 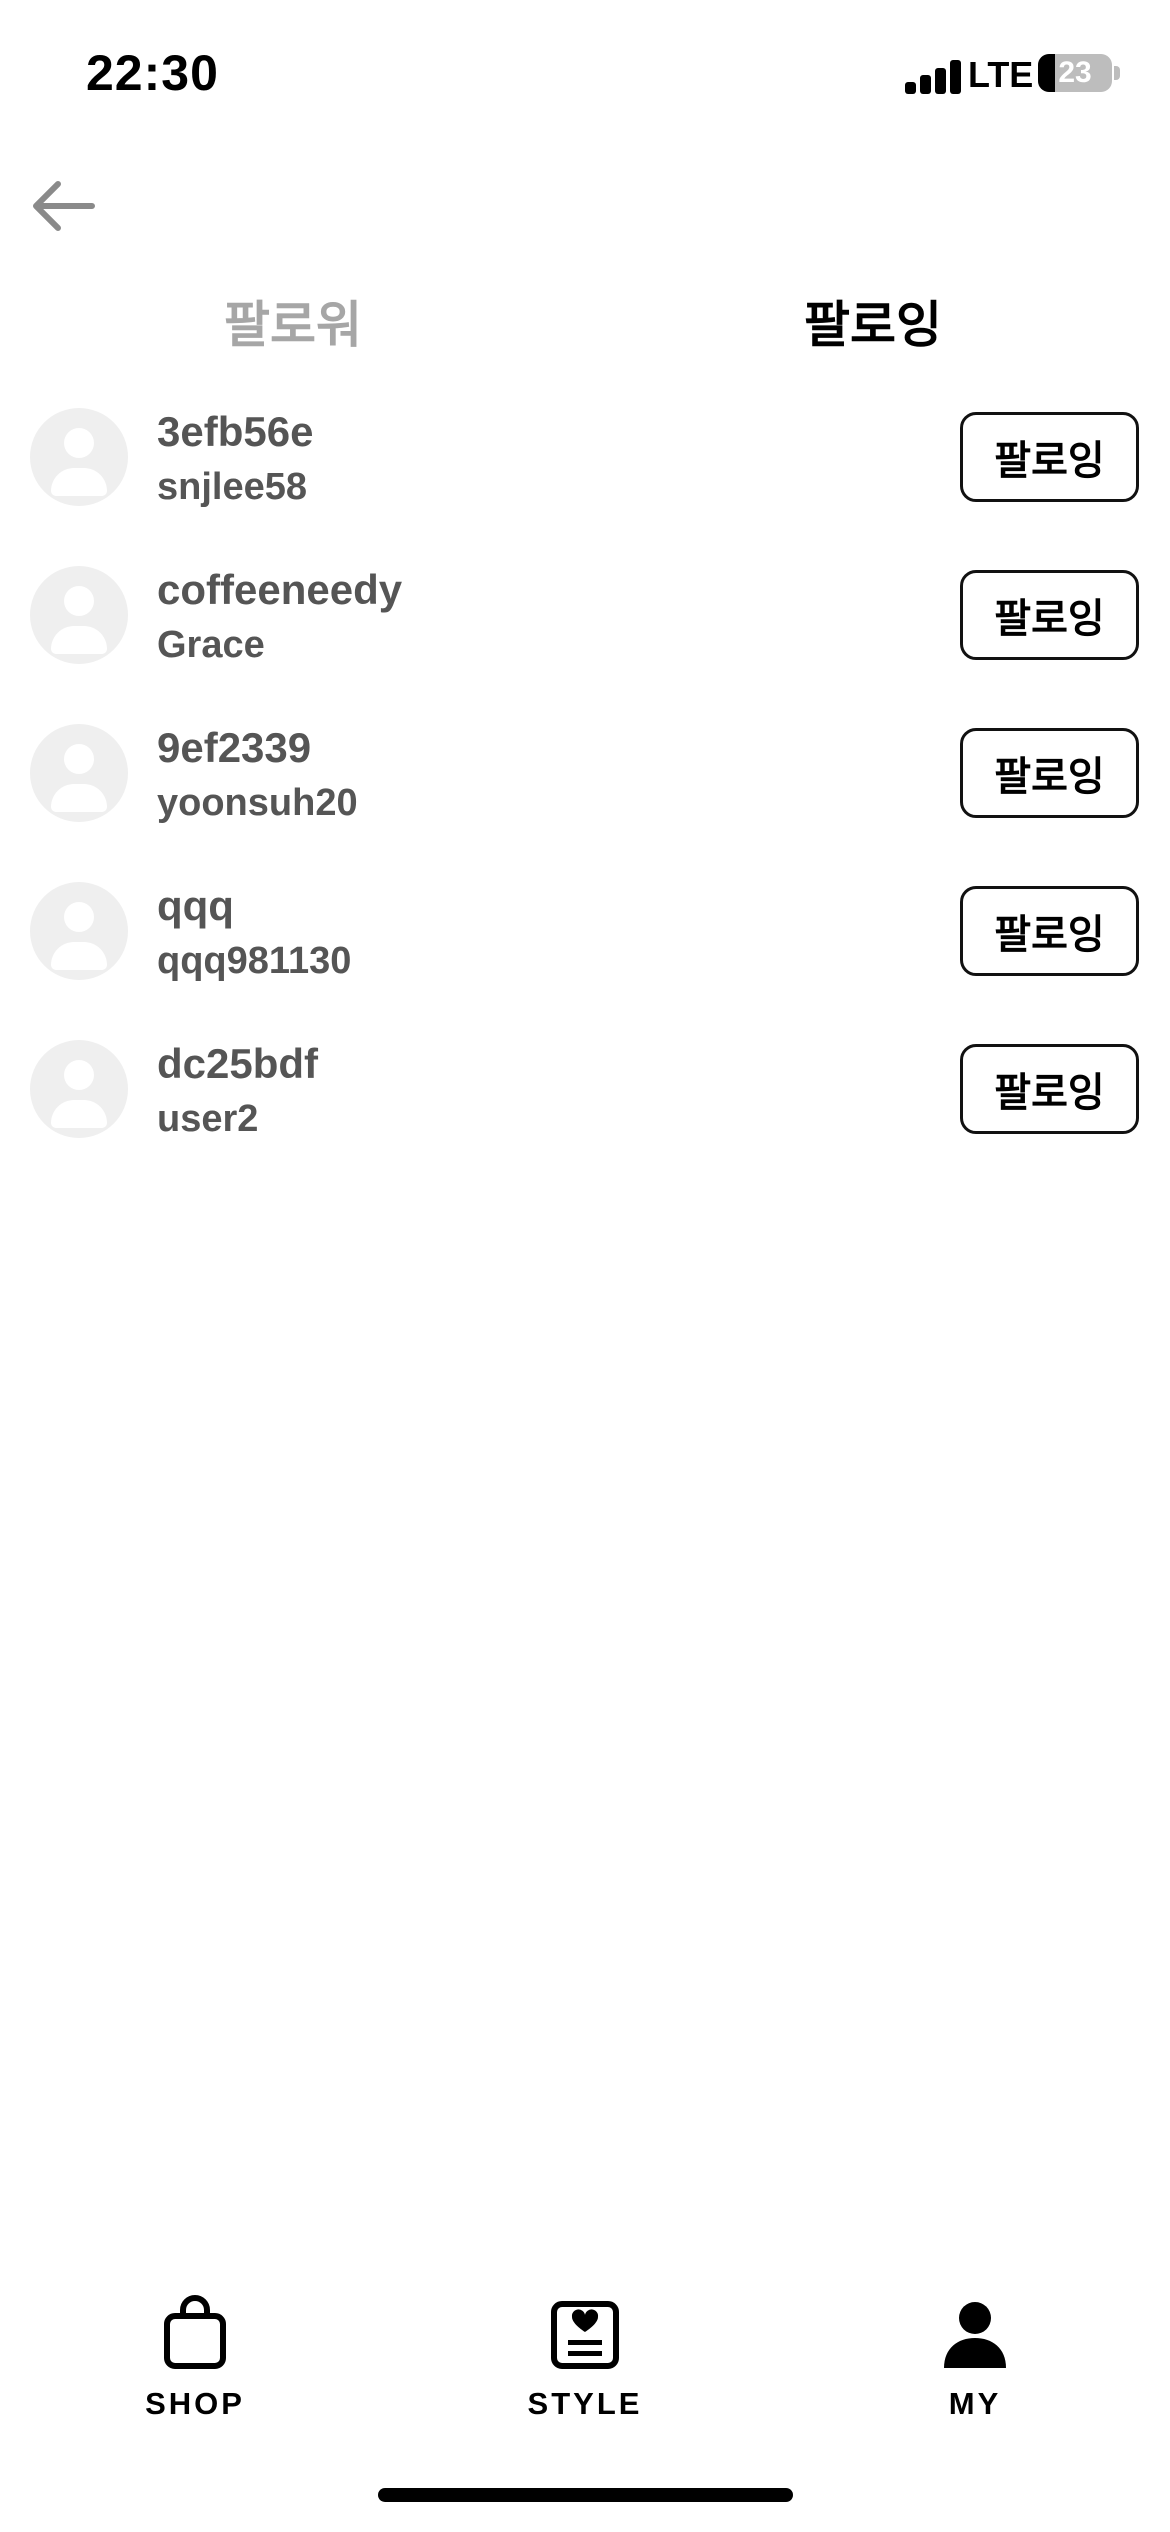 I want to click on nav-style: STYLE, so click(x=585, y=2356).